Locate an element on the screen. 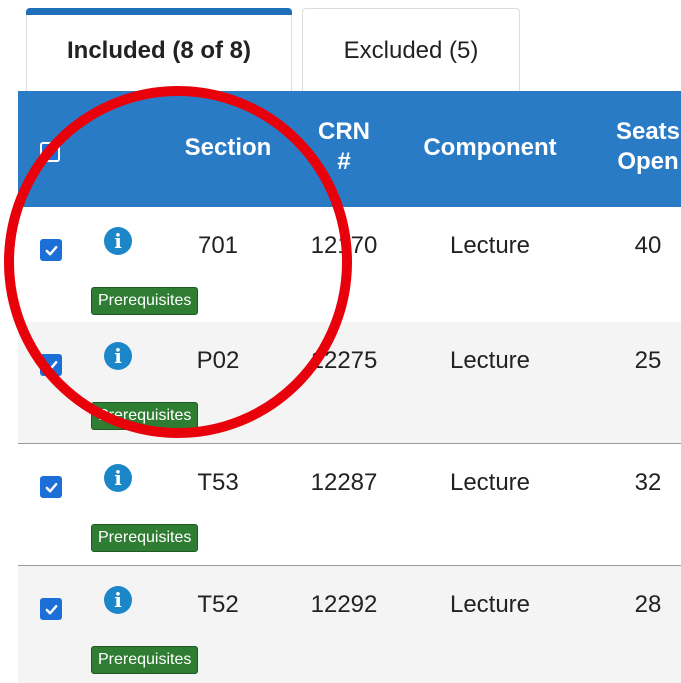  column-header-seats-line2: Open is located at coordinates (648, 161).